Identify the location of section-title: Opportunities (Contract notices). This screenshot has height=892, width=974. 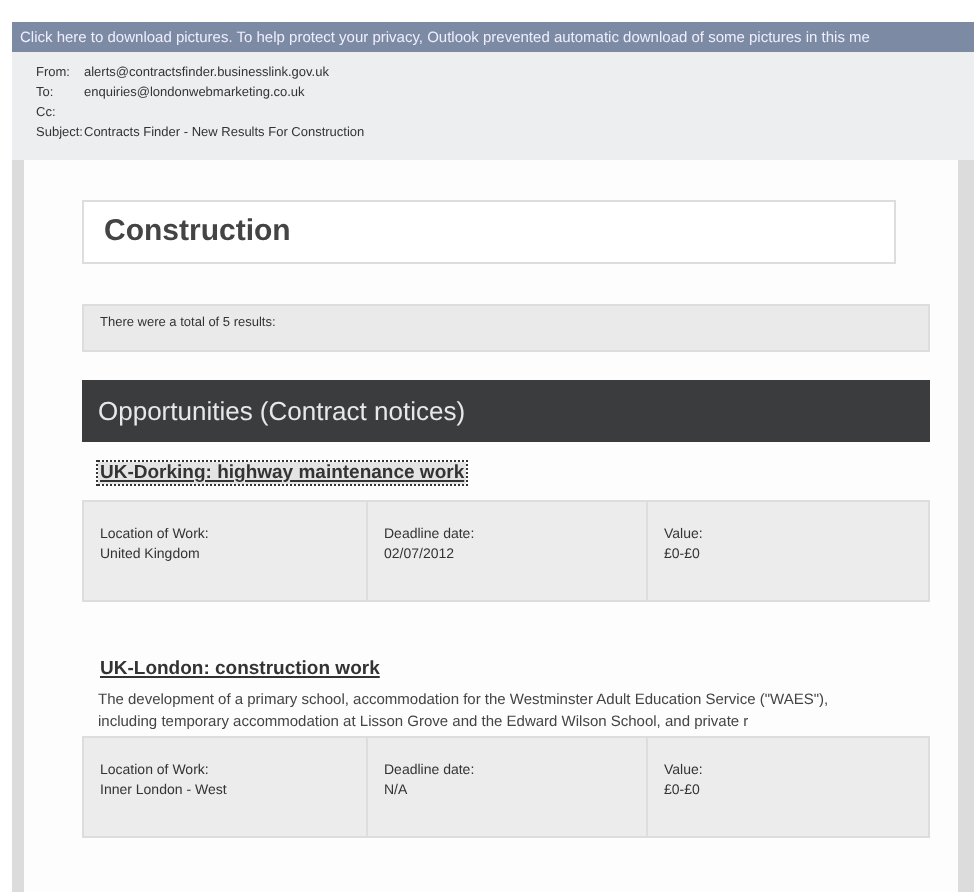
(282, 411).